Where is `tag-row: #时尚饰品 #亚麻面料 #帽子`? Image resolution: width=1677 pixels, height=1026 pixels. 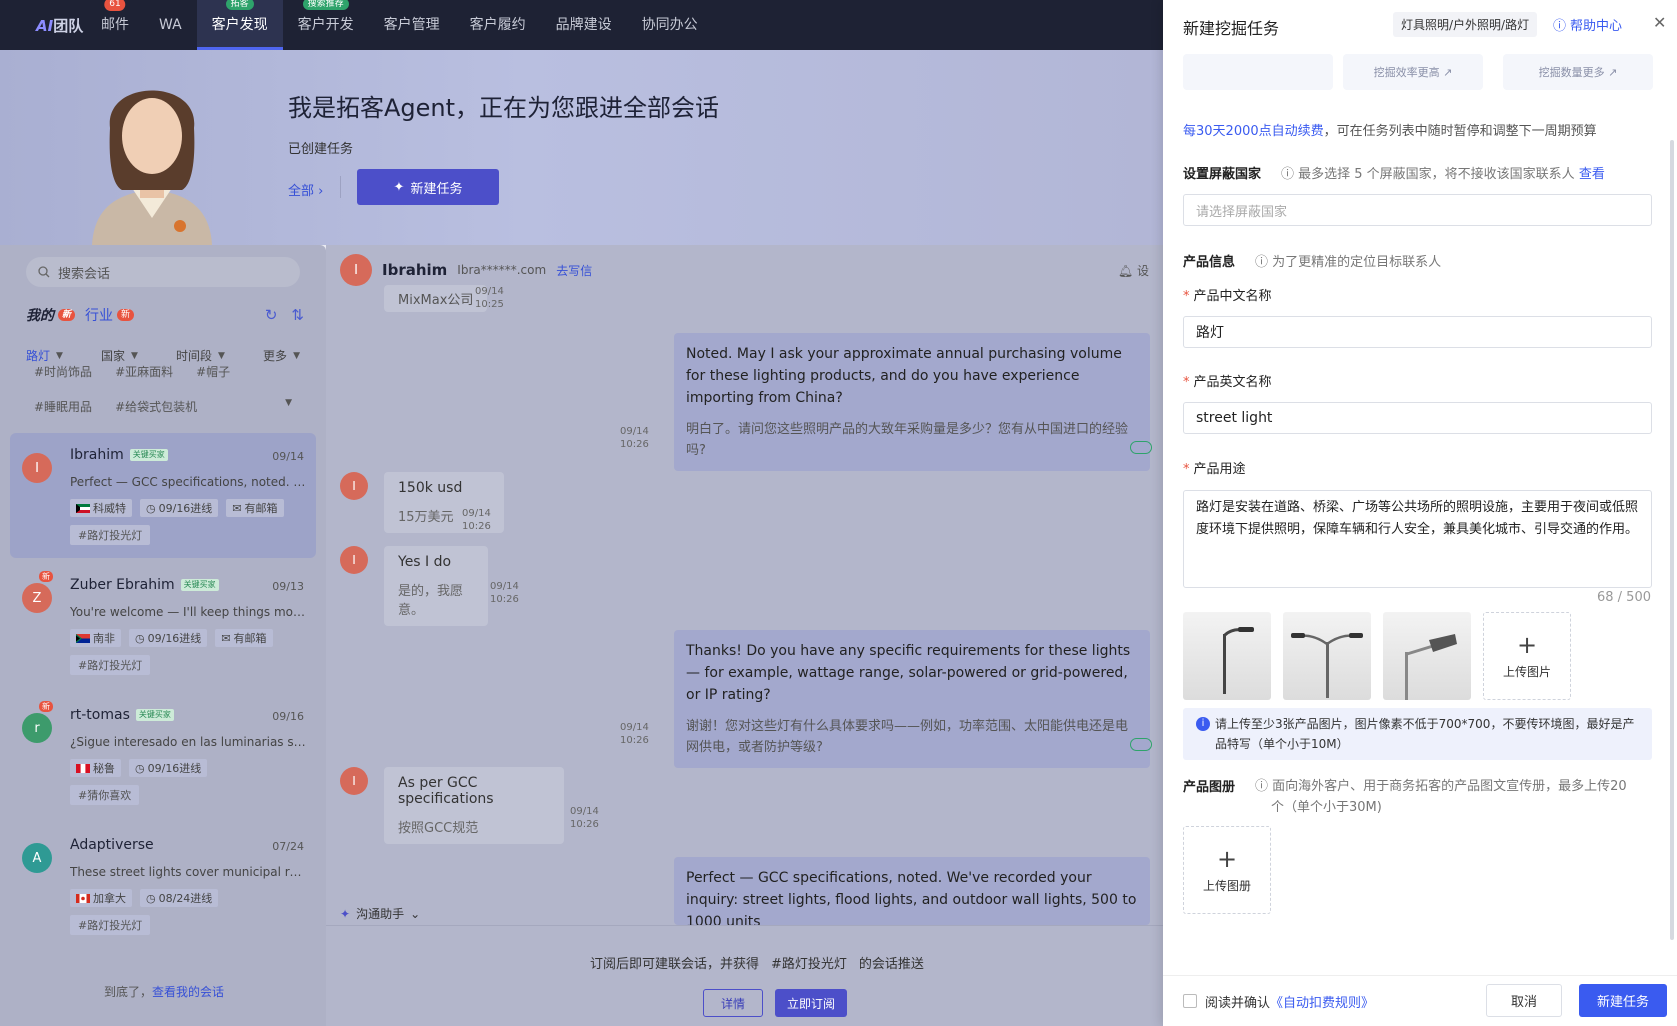 tag-row: #时尚饰品 #亚麻面料 #帽子 is located at coordinates (132, 371).